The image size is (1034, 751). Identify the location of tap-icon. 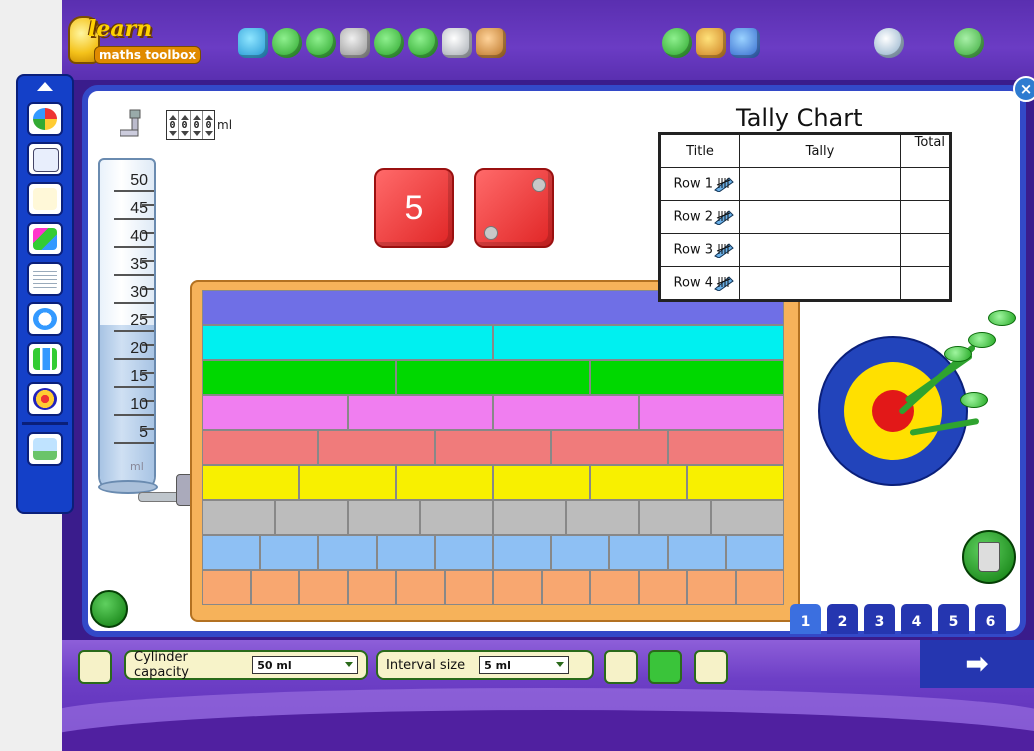
(134, 123).